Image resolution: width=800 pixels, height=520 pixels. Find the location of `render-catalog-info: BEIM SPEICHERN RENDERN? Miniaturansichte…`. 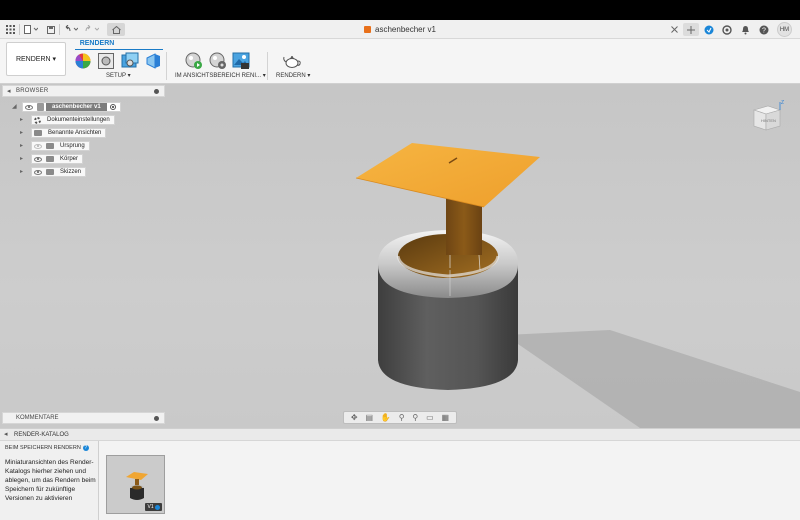

render-catalog-info: BEIM SPEICHERN RENDERN? Miniaturansichte… is located at coordinates (49, 480).